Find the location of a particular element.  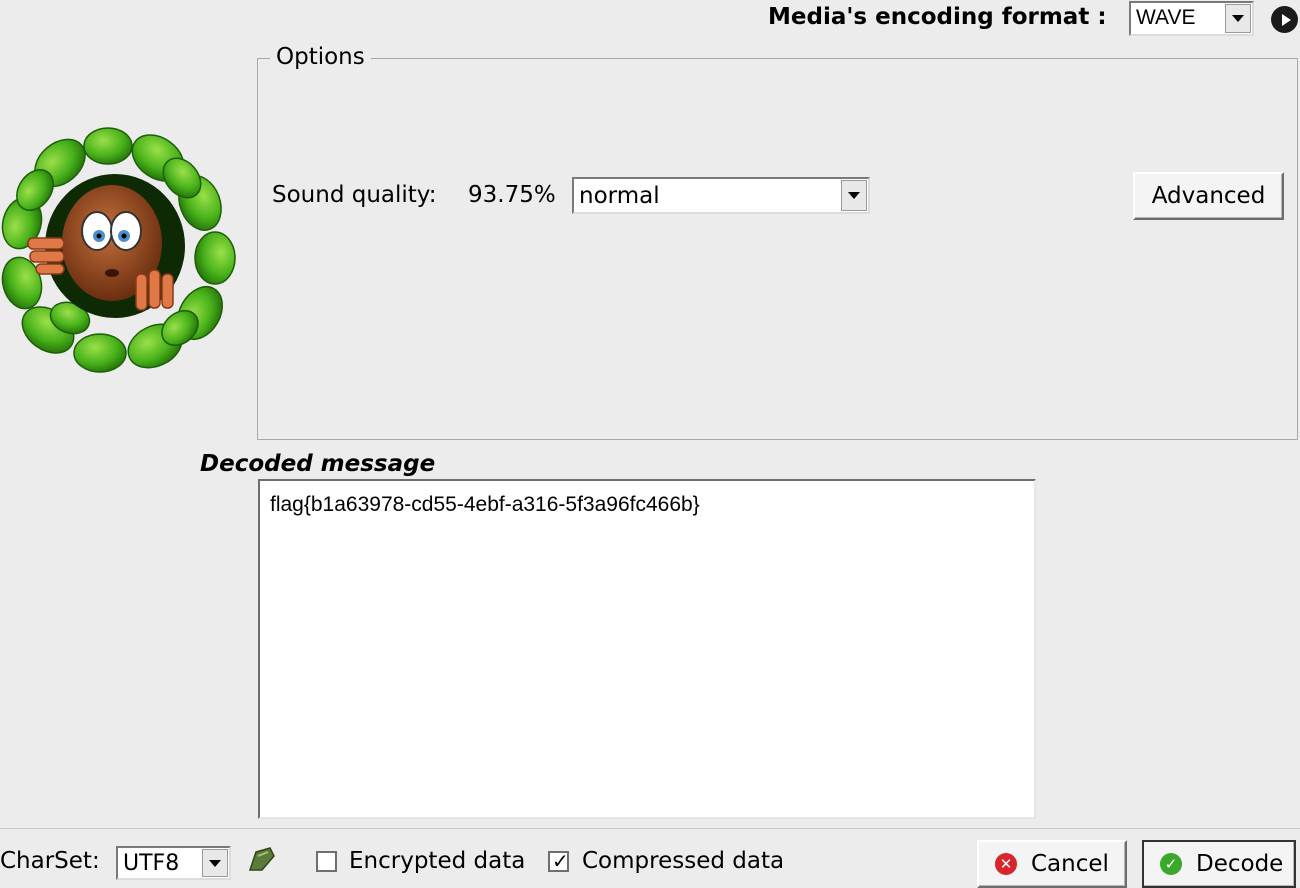

encoding-format-select: WAVE is located at coordinates (1191, 18).